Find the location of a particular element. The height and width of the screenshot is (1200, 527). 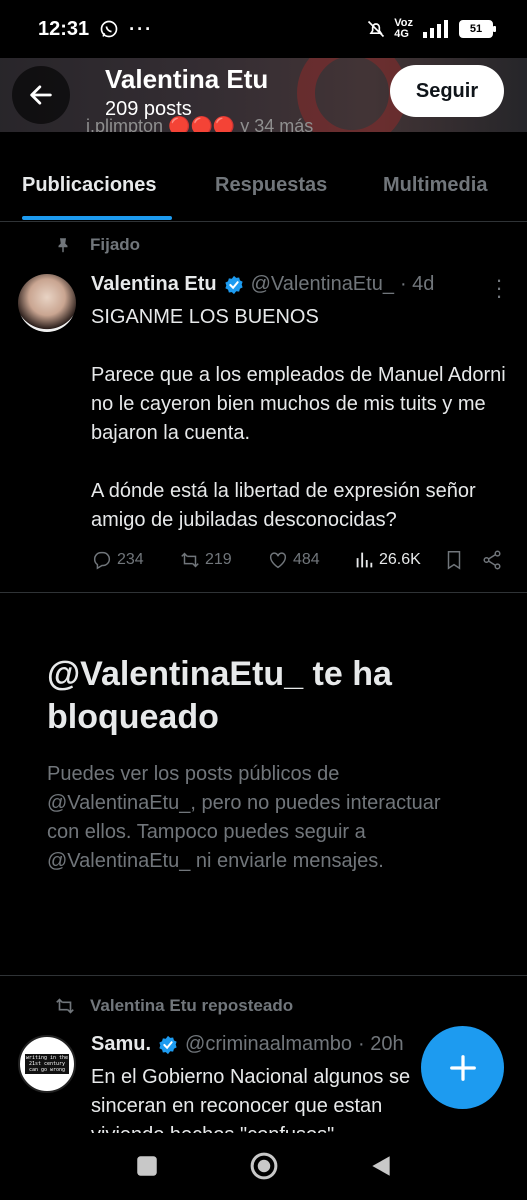

signal-icon is located at coordinates (435, 29).